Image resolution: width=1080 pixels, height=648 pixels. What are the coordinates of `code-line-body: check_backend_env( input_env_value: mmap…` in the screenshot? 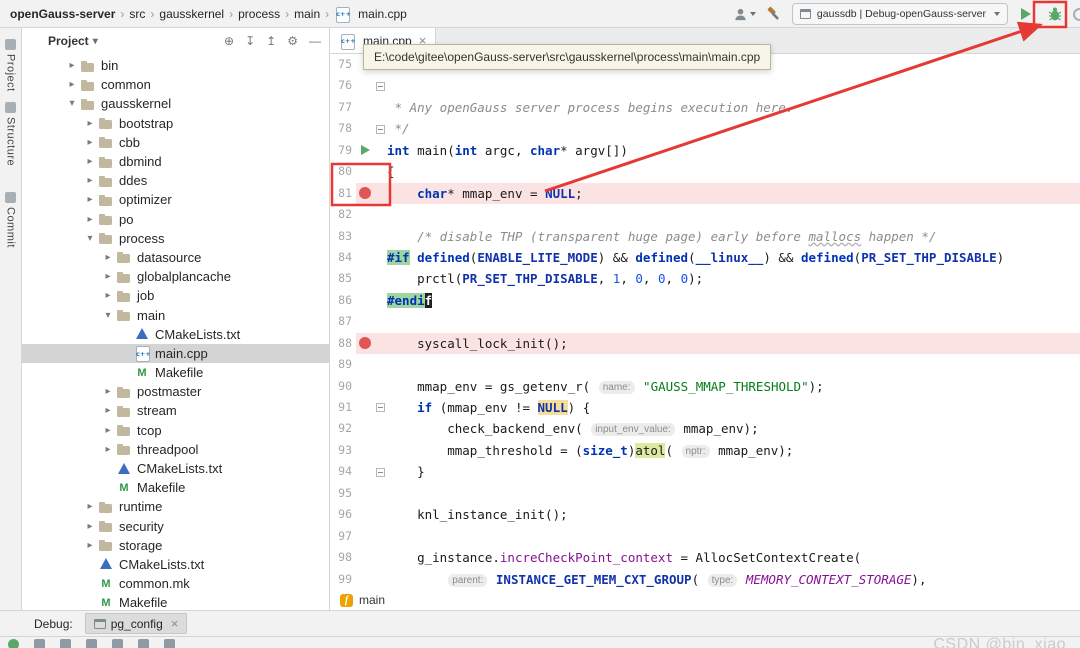 It's located at (718, 428).